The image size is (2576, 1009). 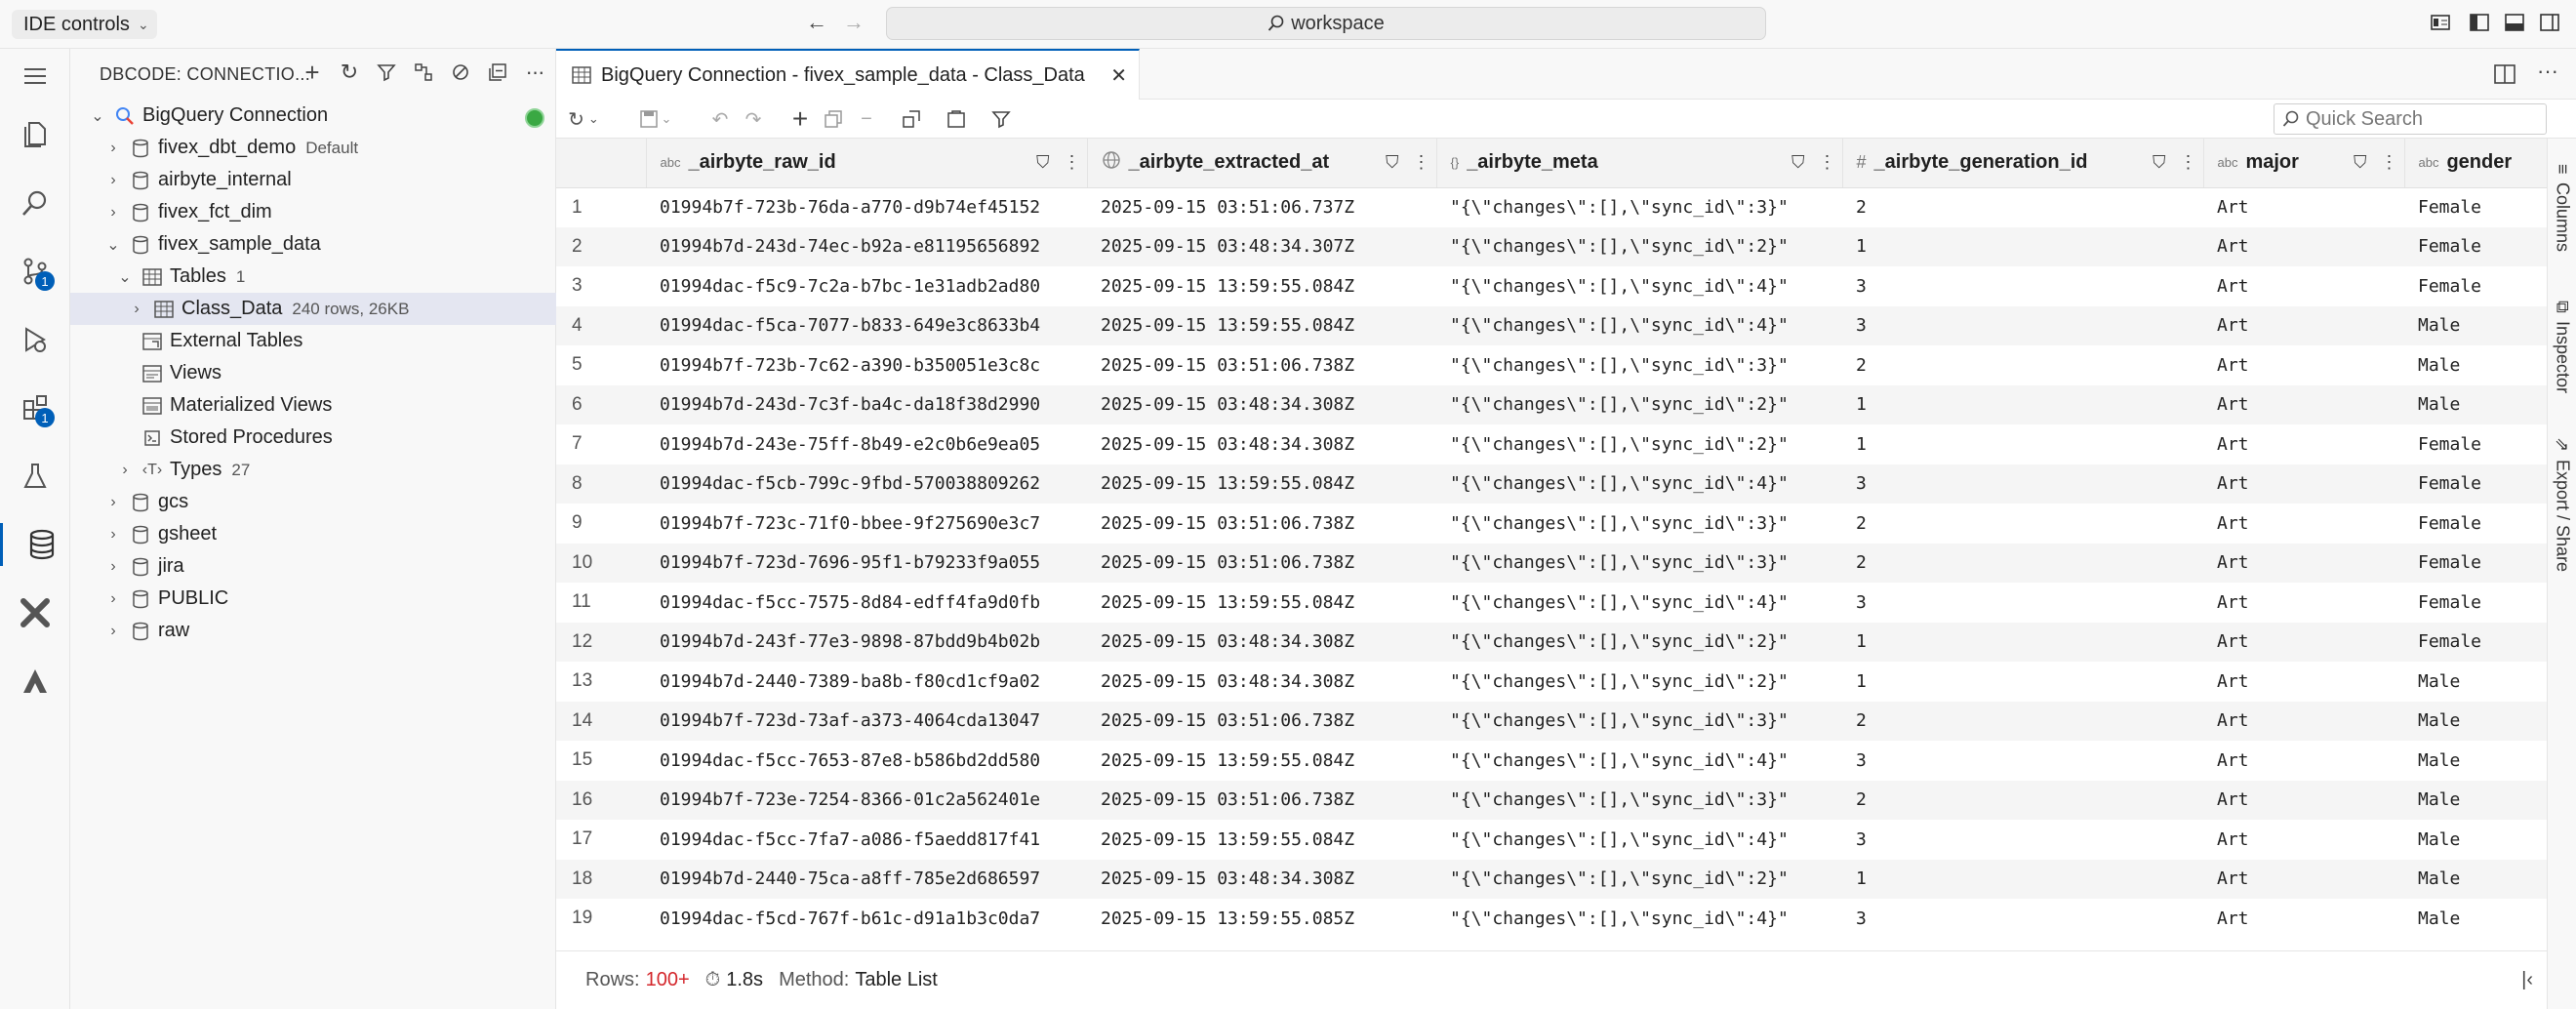 I want to click on search-icon, so click(x=35, y=203).